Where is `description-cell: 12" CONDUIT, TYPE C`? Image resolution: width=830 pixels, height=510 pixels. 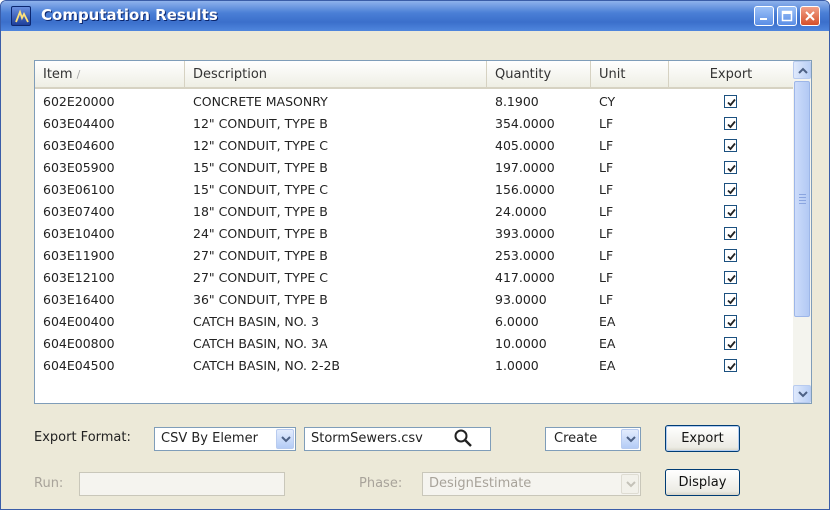 description-cell: 12" CONDUIT, TYPE C is located at coordinates (260, 145).